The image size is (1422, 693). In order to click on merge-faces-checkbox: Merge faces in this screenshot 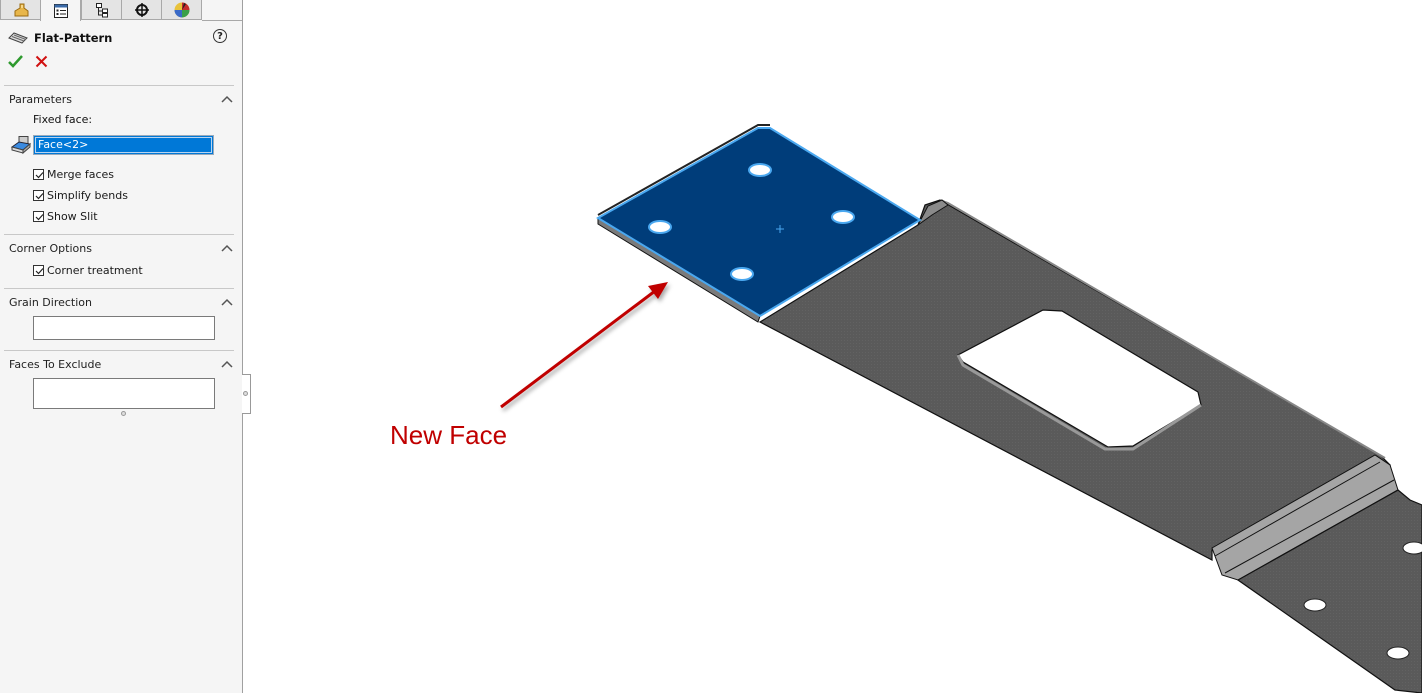, I will do `click(73, 174)`.